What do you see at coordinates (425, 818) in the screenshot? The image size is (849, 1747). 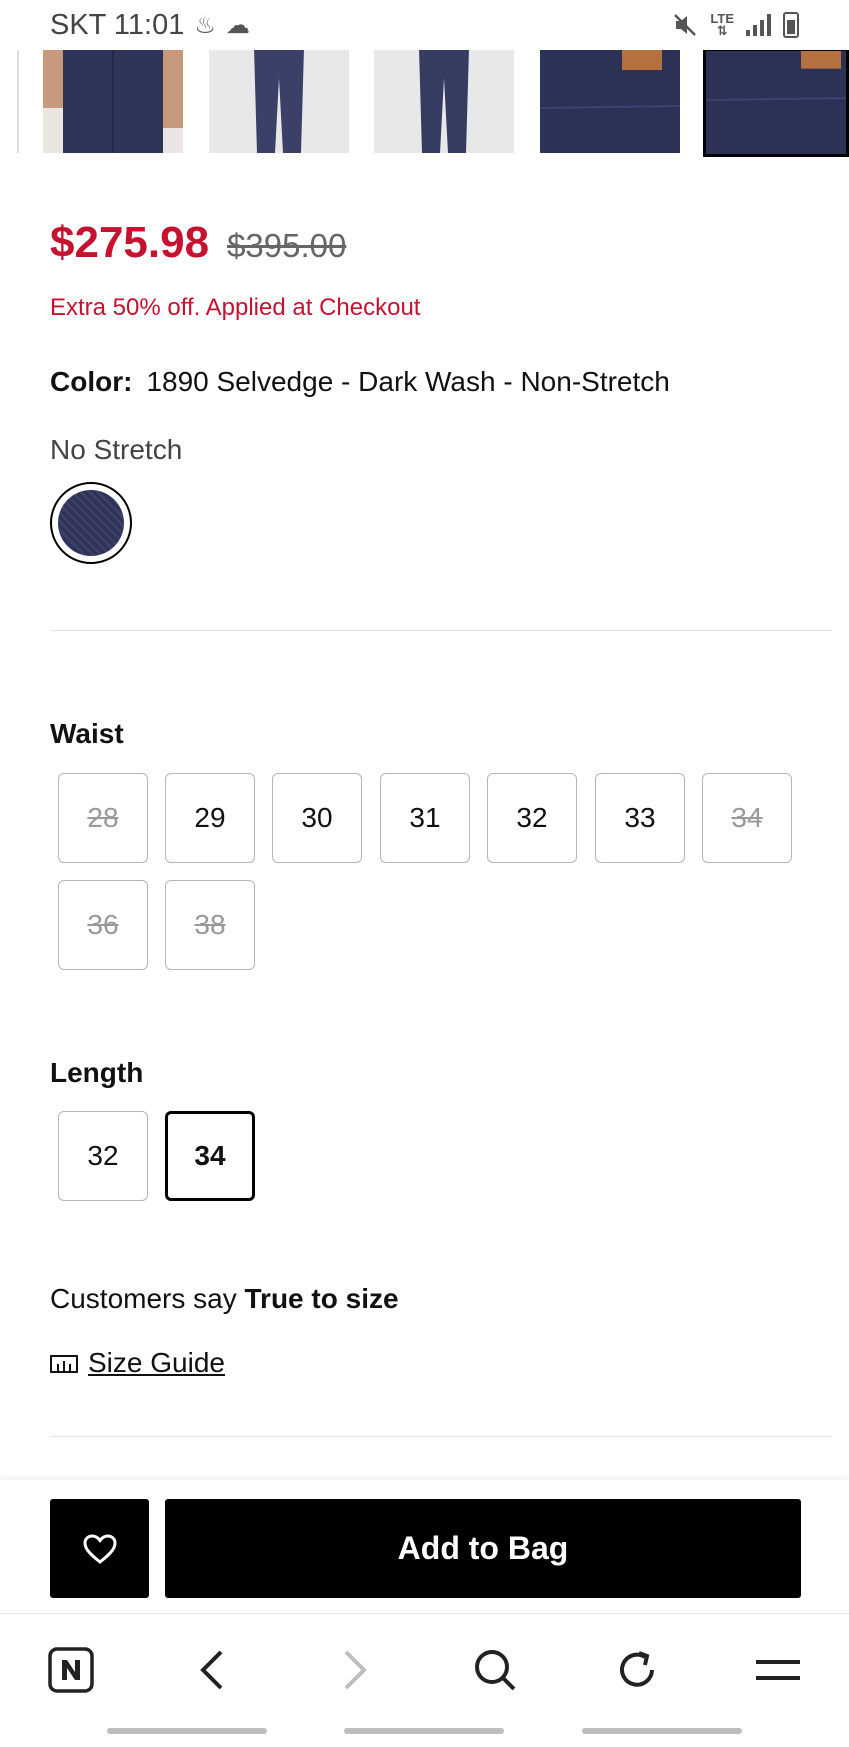 I see `waist-option: 31` at bounding box center [425, 818].